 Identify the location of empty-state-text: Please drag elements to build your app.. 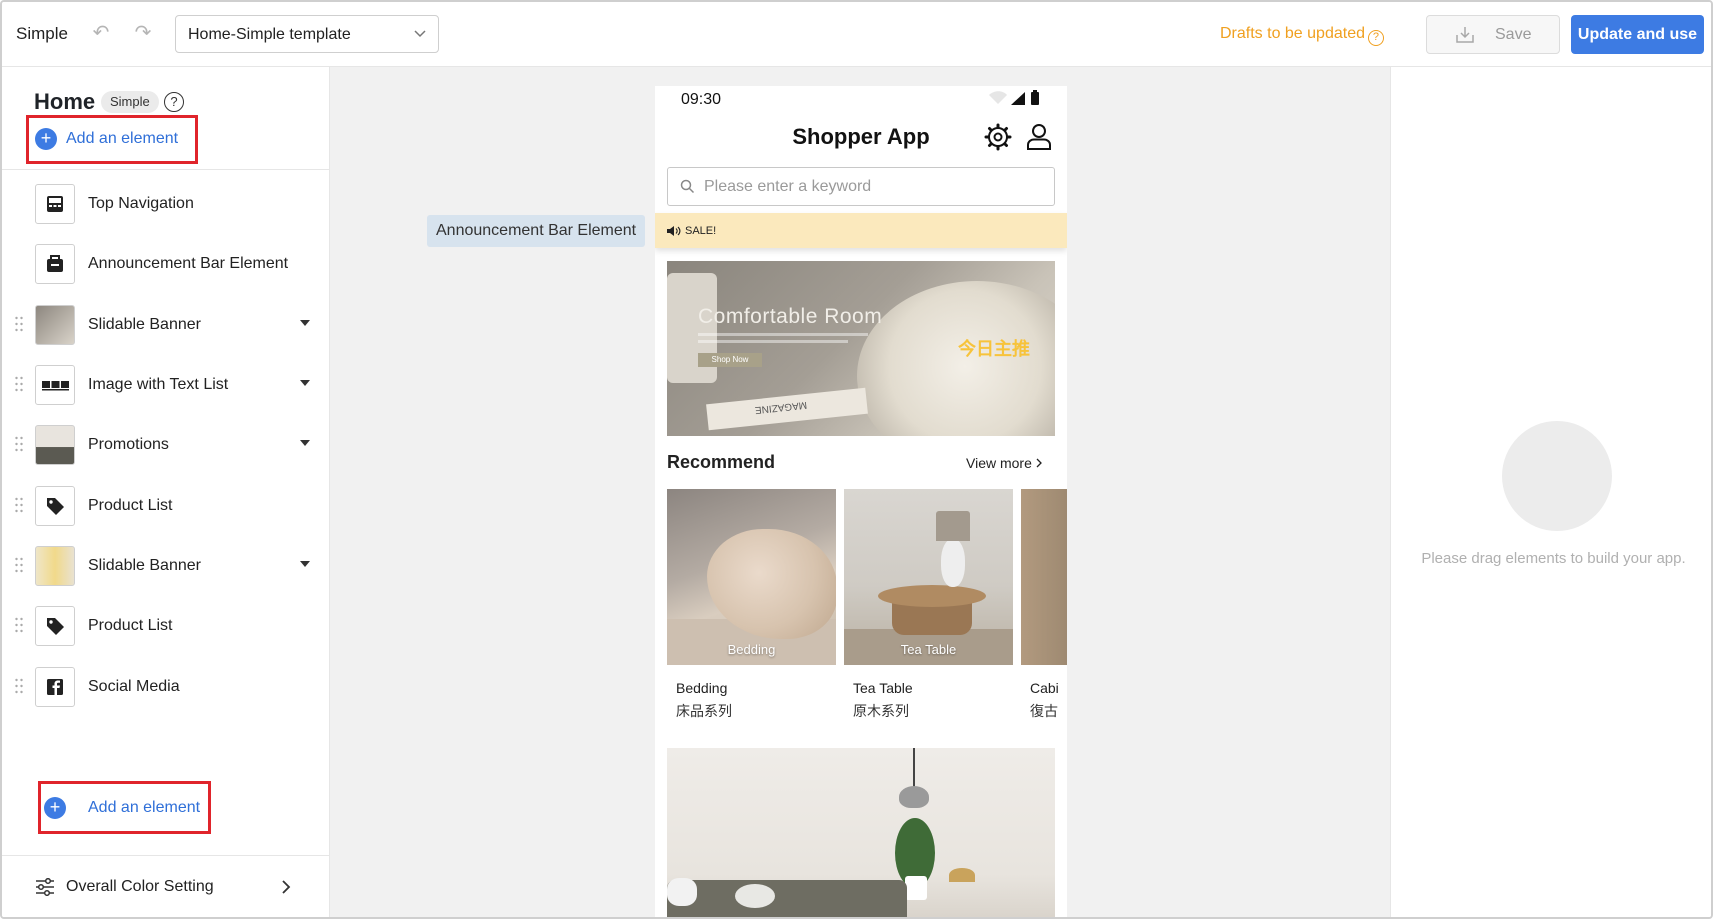
(1553, 558).